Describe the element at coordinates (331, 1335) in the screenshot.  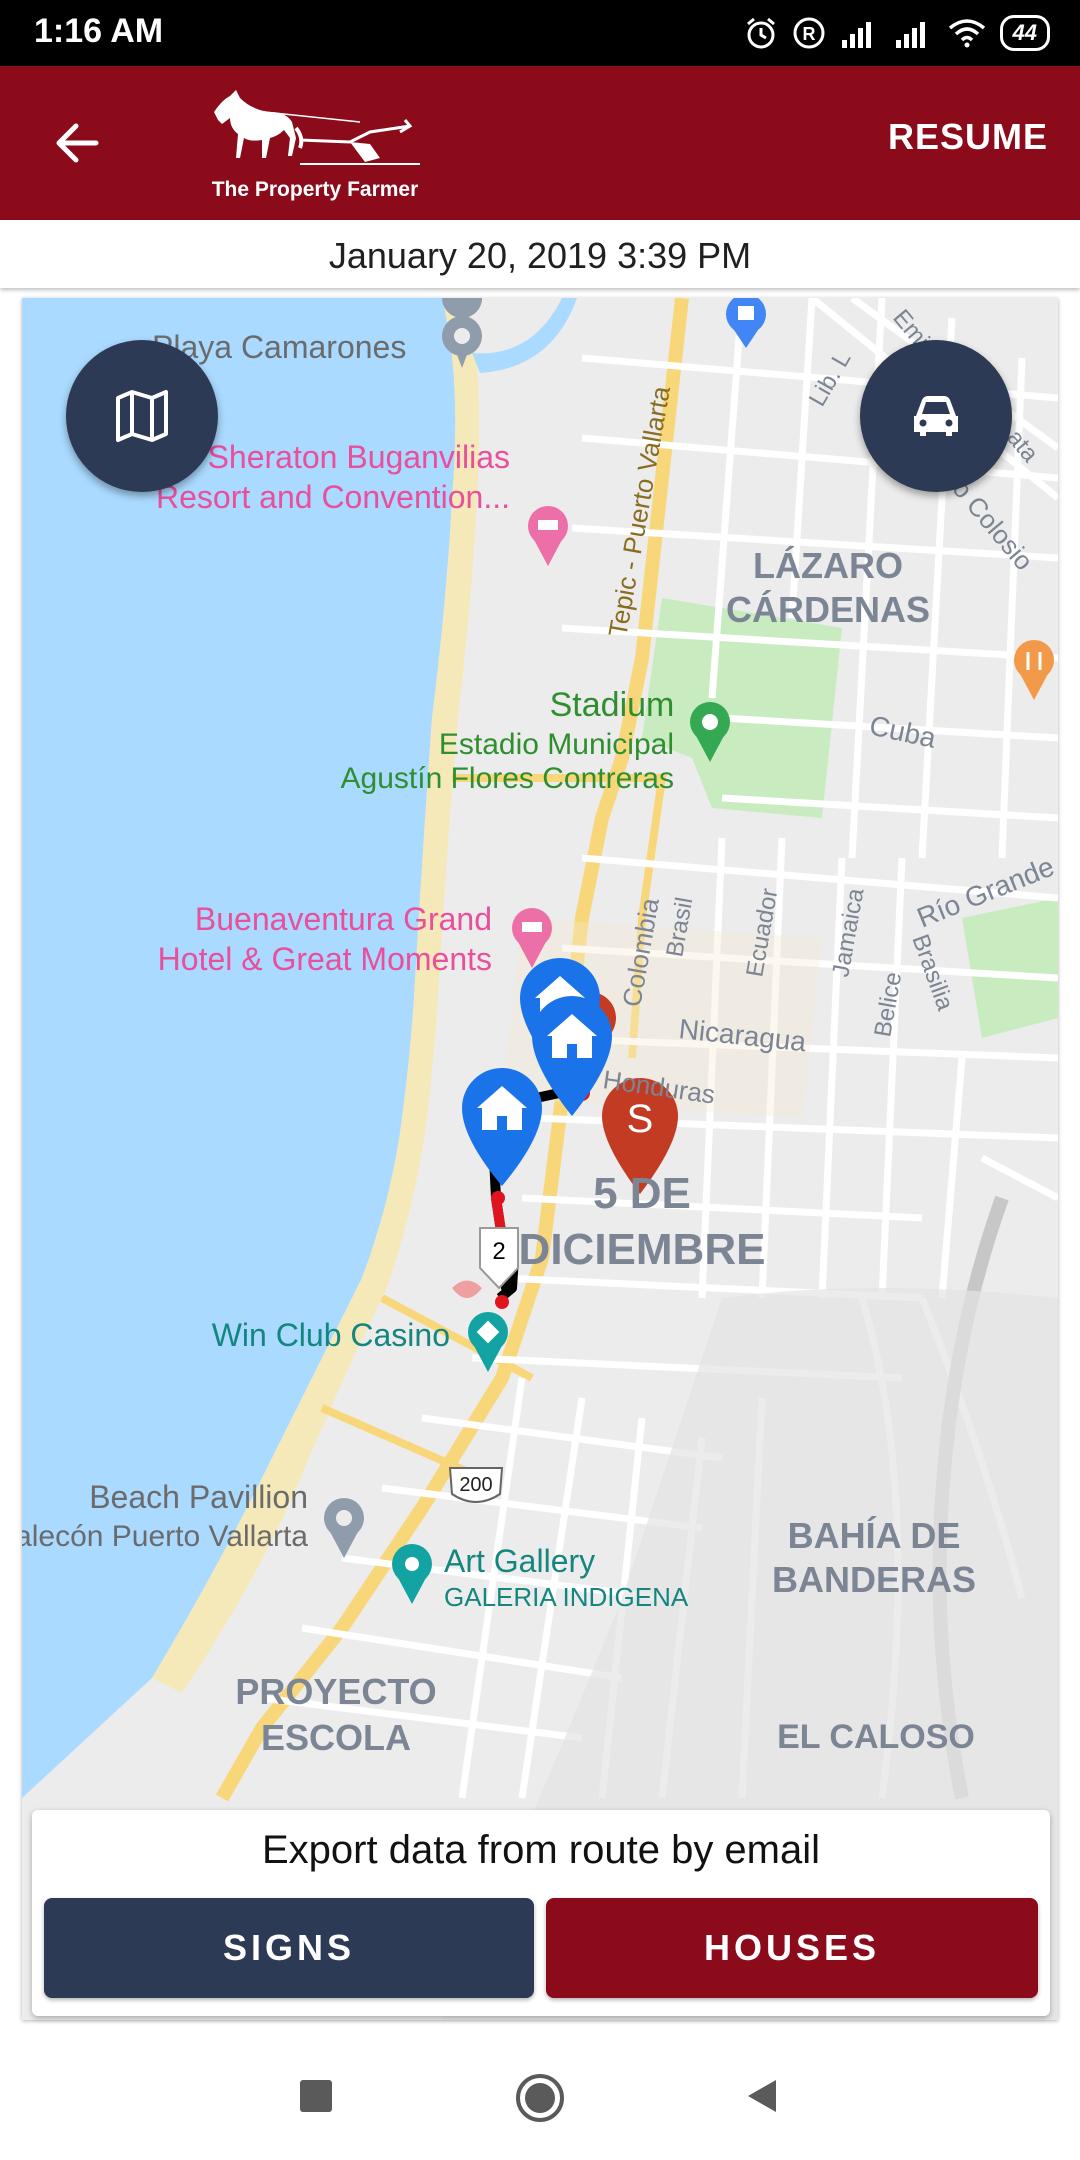
I see `map-label: Win Club Casino` at that location.